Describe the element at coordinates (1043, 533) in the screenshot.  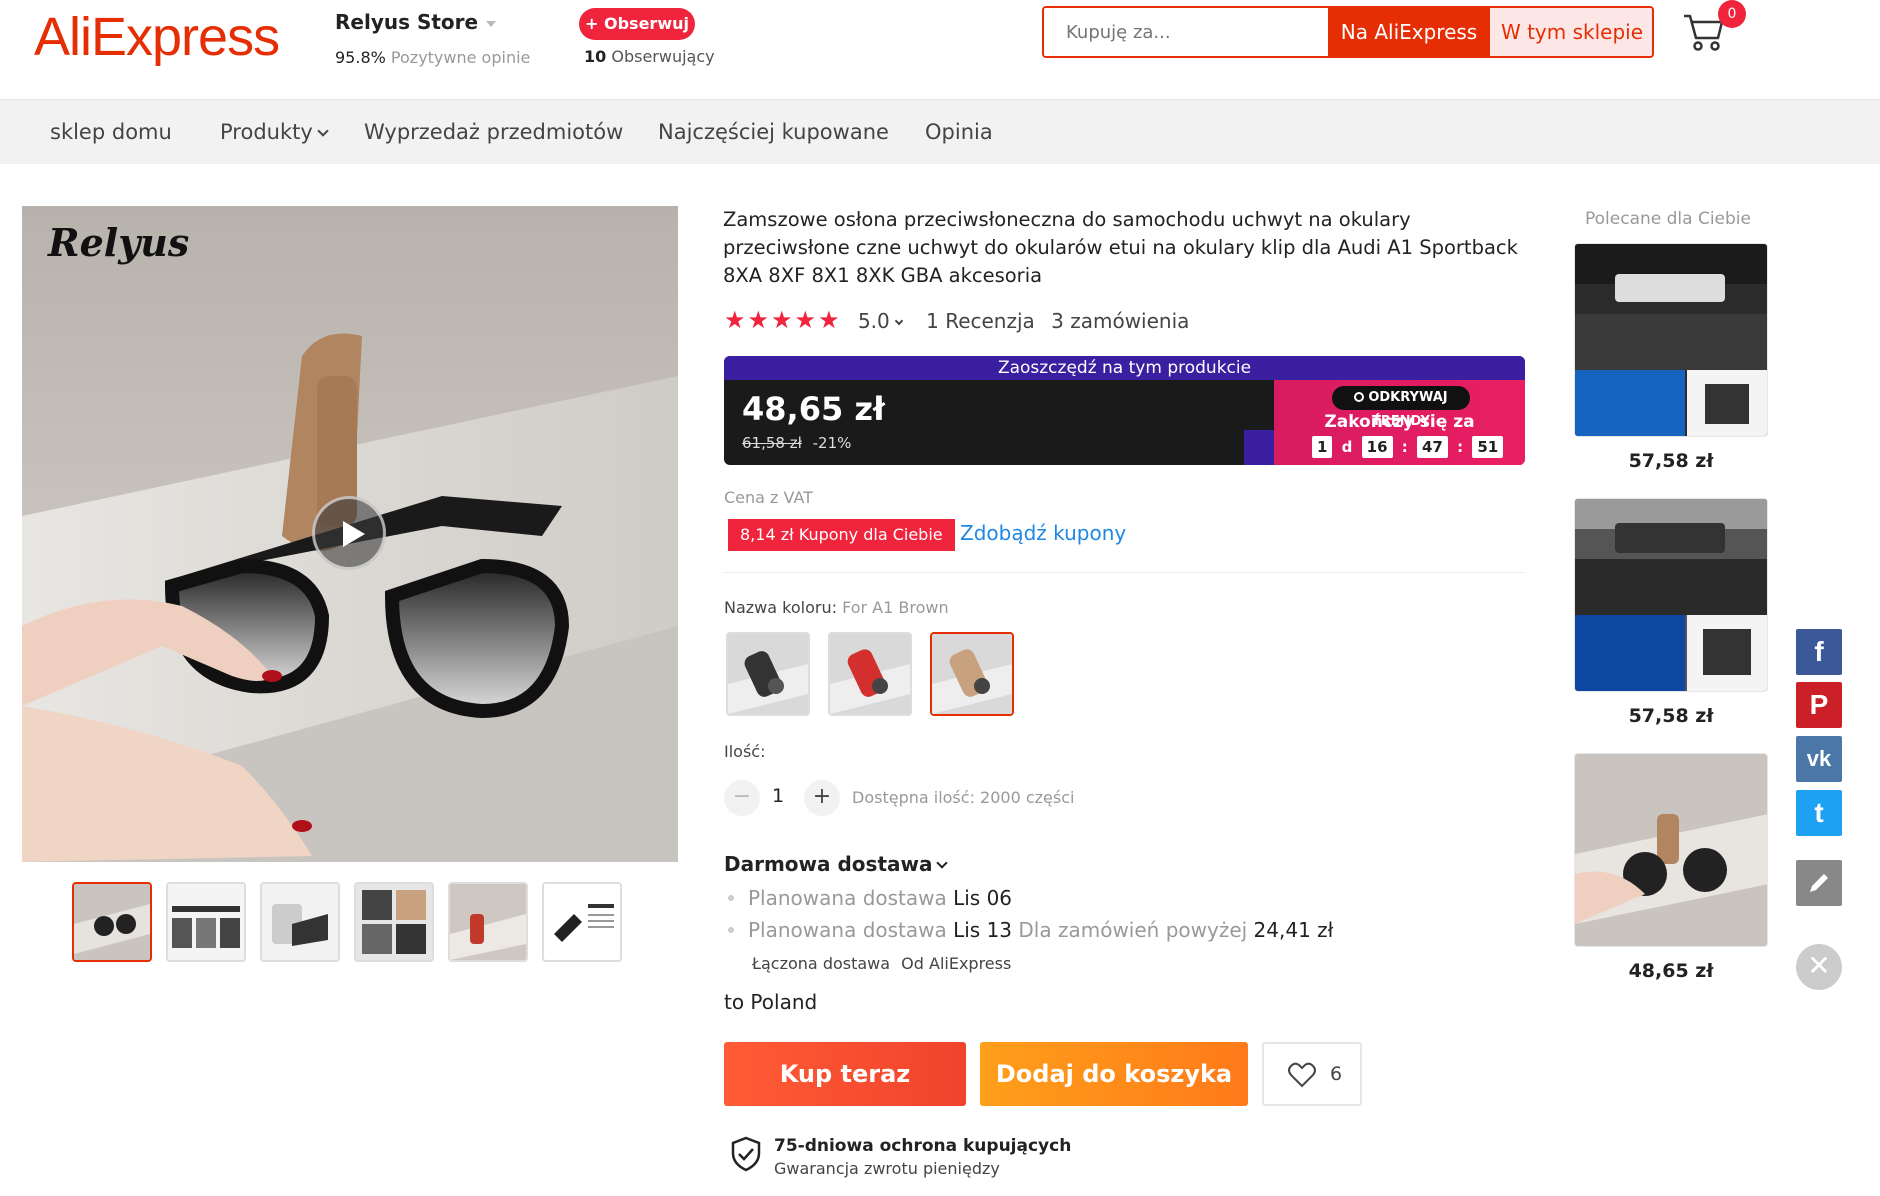
I see `get-coupons-link: Zdobądź kupony` at that location.